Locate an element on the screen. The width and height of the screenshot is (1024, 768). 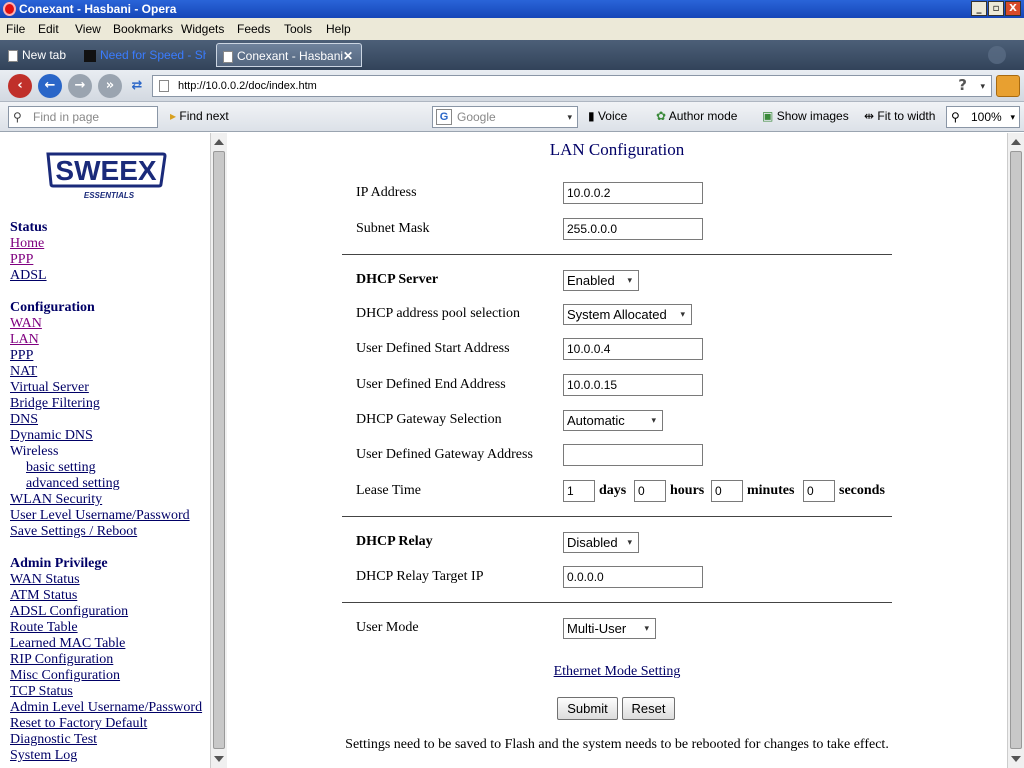
nav-dns: DNS is located at coordinates (24, 420).